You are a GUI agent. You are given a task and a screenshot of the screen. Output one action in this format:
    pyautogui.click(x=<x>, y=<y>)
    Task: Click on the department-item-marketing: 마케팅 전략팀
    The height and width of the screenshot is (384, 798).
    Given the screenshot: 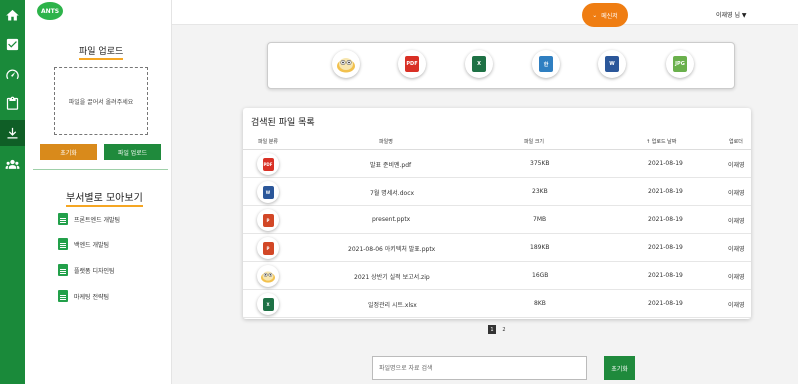 What is the action you would take?
    pyautogui.click(x=83, y=296)
    